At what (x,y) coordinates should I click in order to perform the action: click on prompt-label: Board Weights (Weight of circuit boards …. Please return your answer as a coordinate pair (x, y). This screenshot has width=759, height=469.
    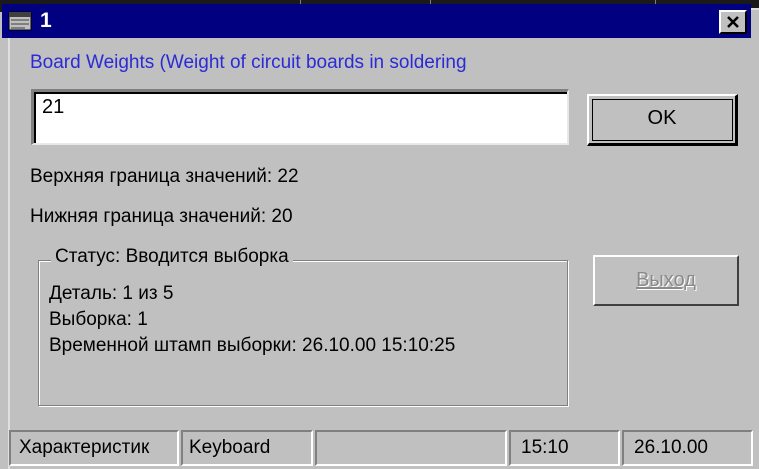
    Looking at the image, I should click on (248, 62).